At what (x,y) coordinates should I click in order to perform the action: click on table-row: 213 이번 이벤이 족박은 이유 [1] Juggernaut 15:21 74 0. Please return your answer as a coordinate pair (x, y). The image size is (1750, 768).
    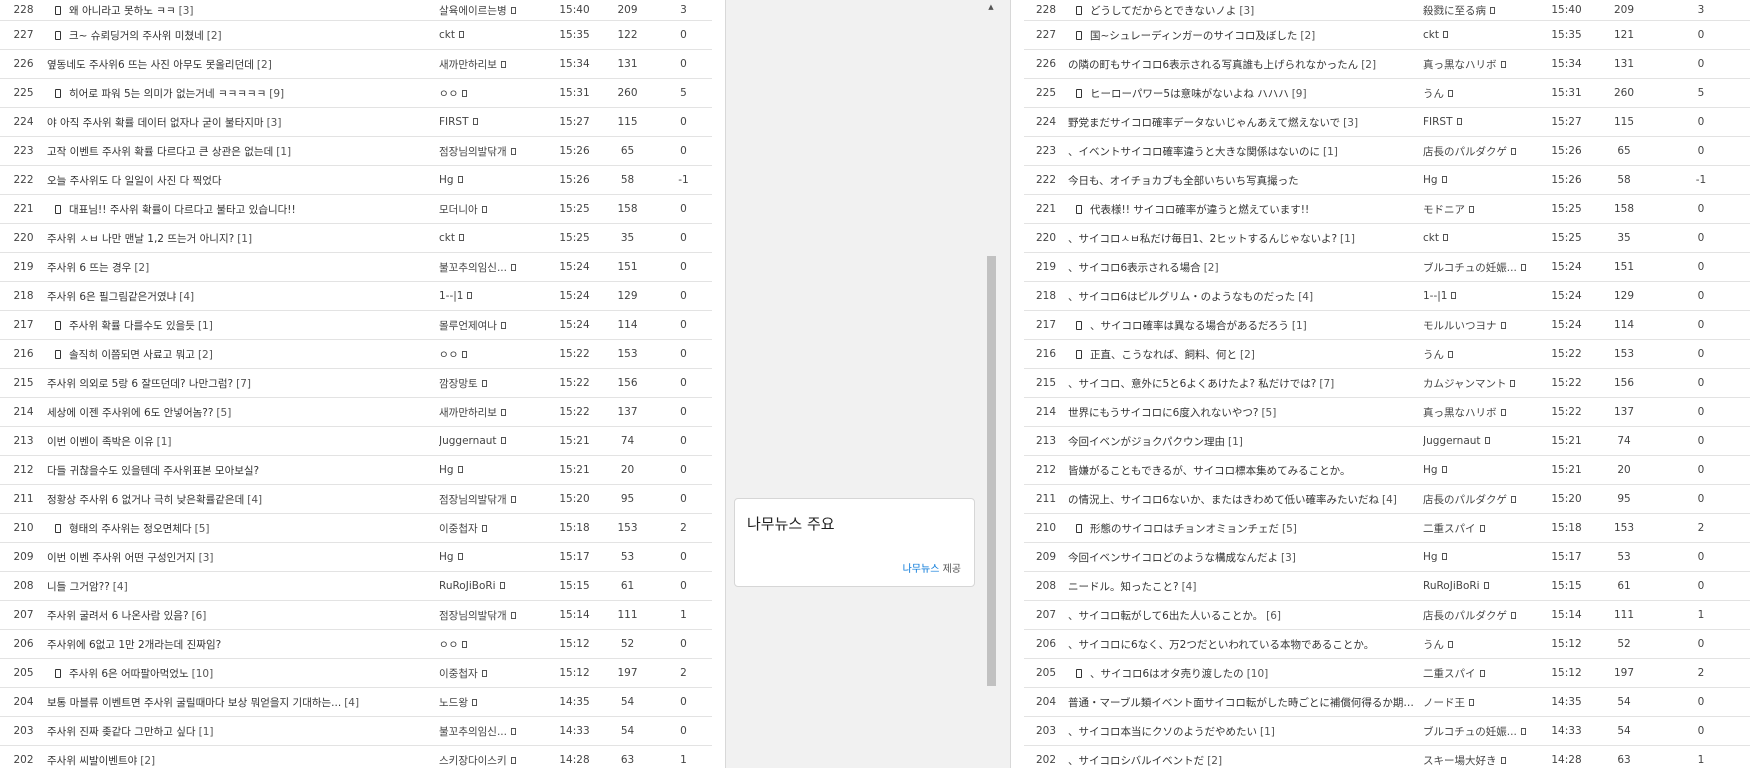
    Looking at the image, I should click on (356, 441).